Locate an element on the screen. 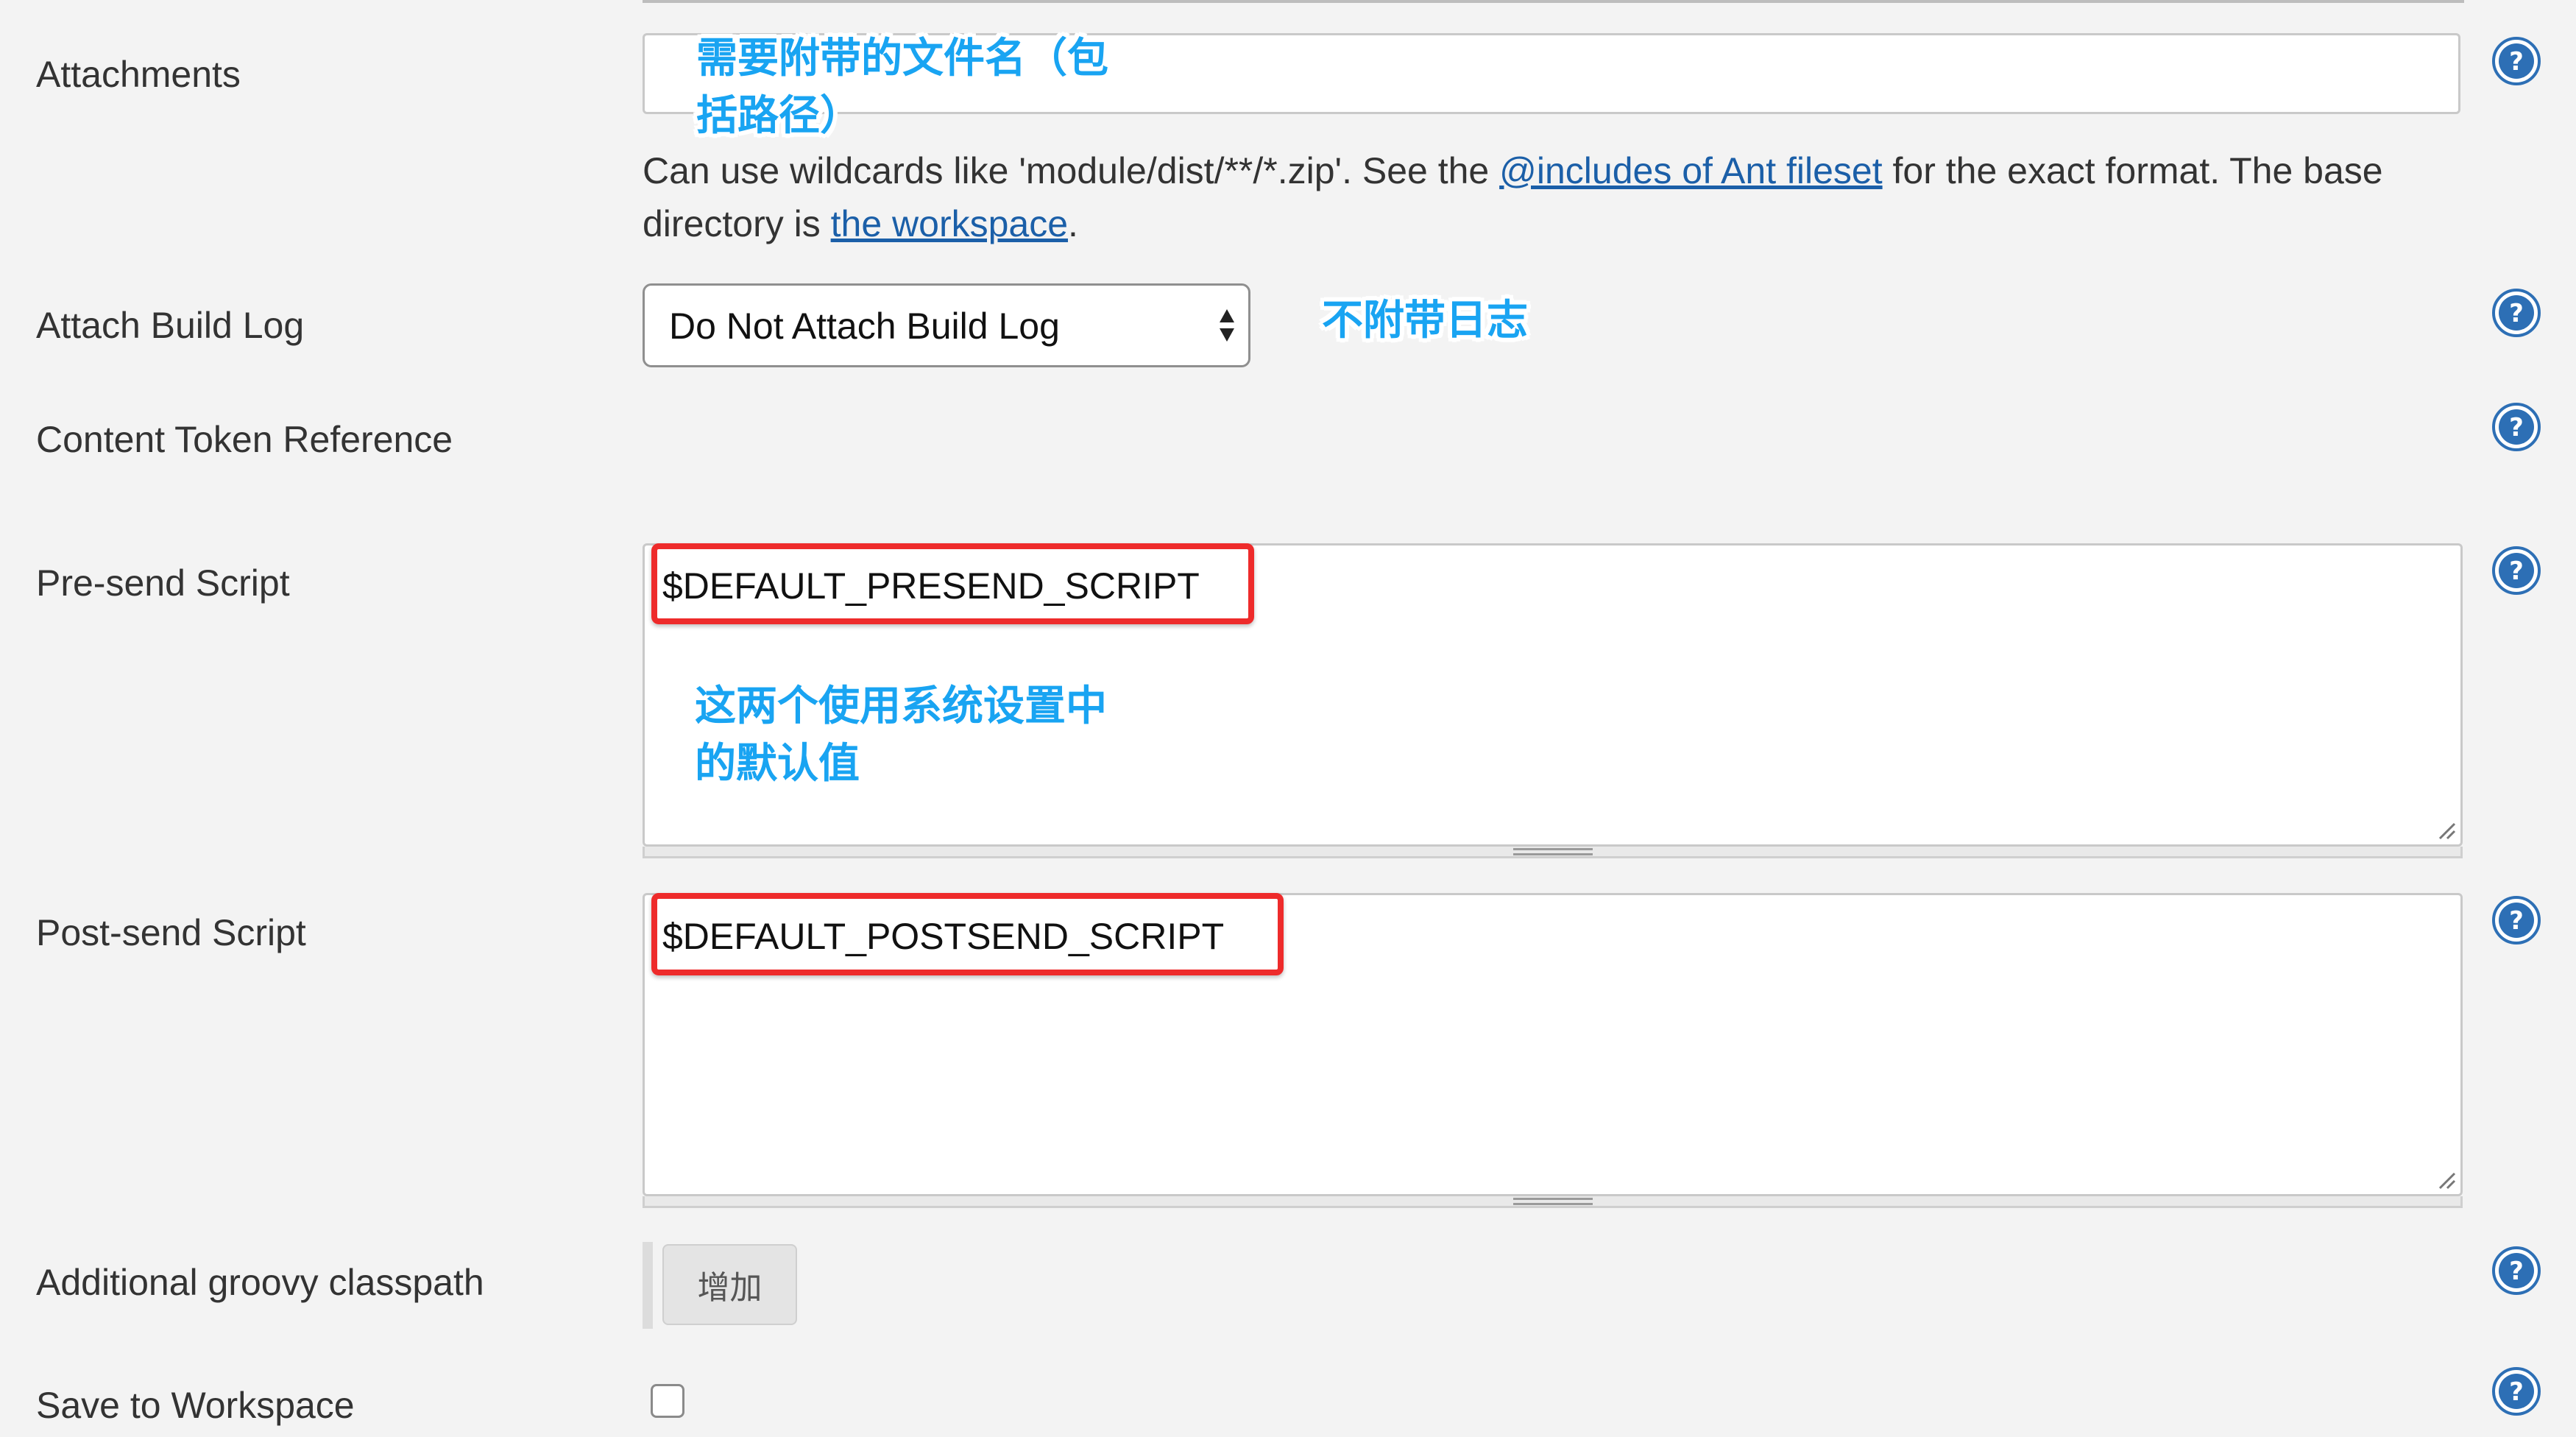  pre-send-script-label: Pre-send Script is located at coordinates (163, 583).